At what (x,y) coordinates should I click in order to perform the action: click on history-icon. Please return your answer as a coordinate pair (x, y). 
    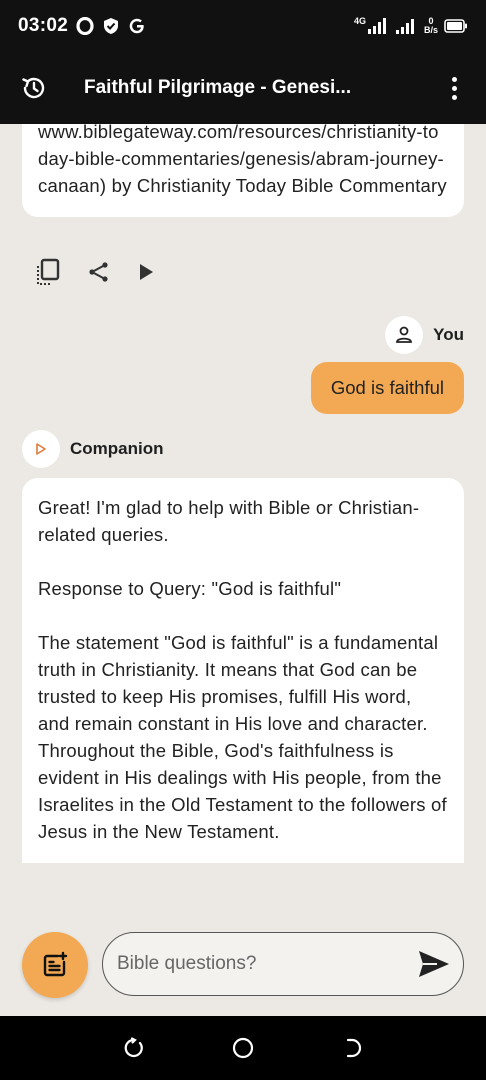
    Looking at the image, I should click on (34, 88).